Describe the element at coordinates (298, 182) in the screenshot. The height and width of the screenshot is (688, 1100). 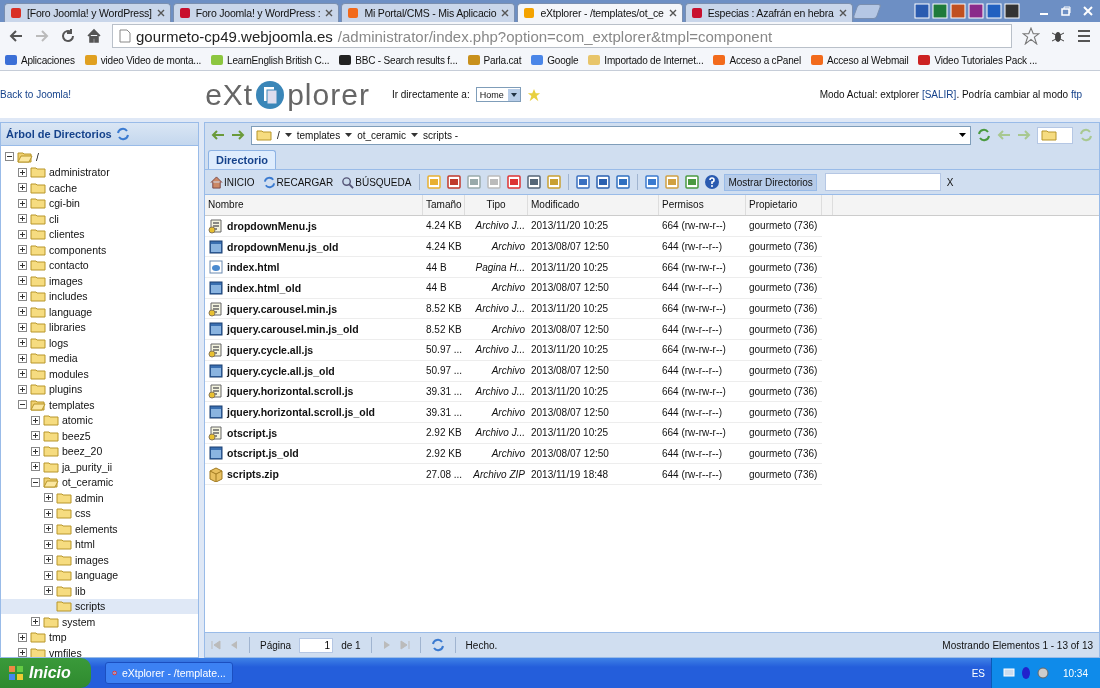
I see `reload-button: RECARGAR` at that location.